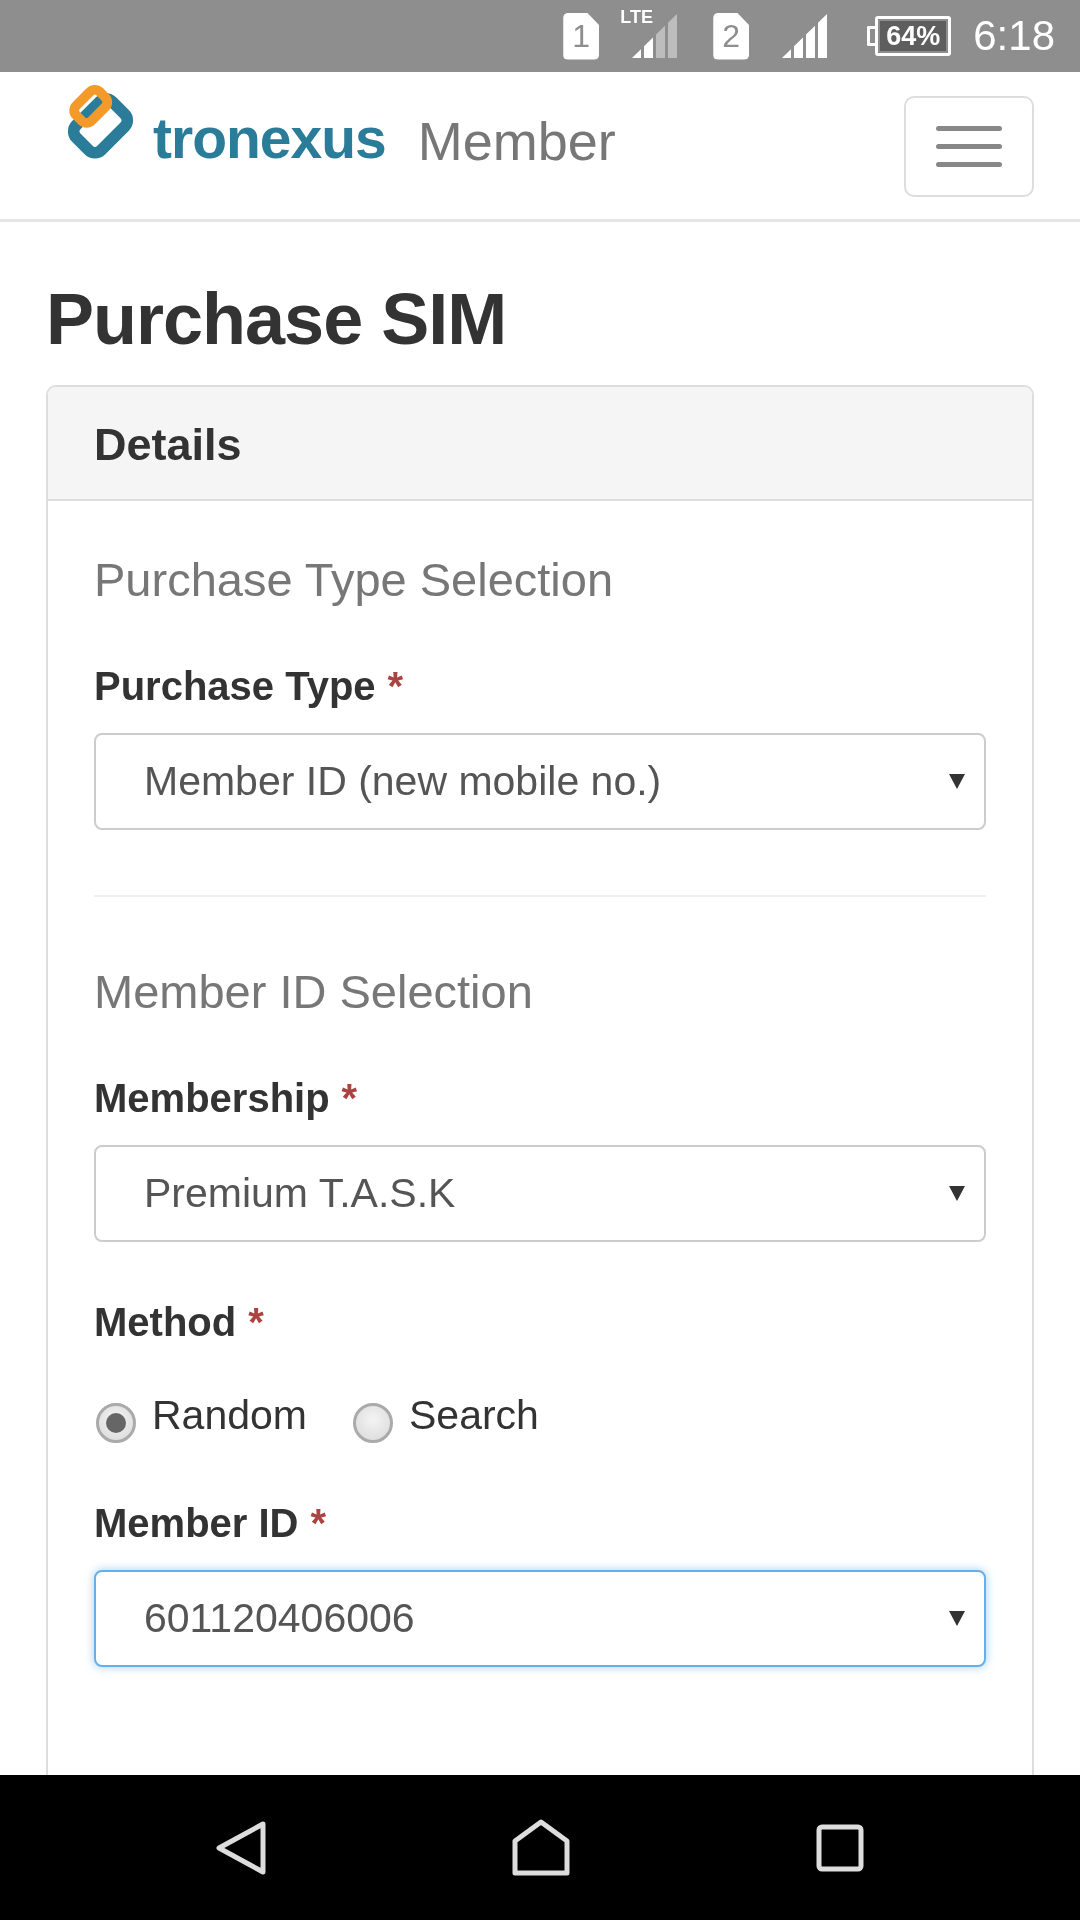  I want to click on battery-indicator: 64%, so click(909, 36).